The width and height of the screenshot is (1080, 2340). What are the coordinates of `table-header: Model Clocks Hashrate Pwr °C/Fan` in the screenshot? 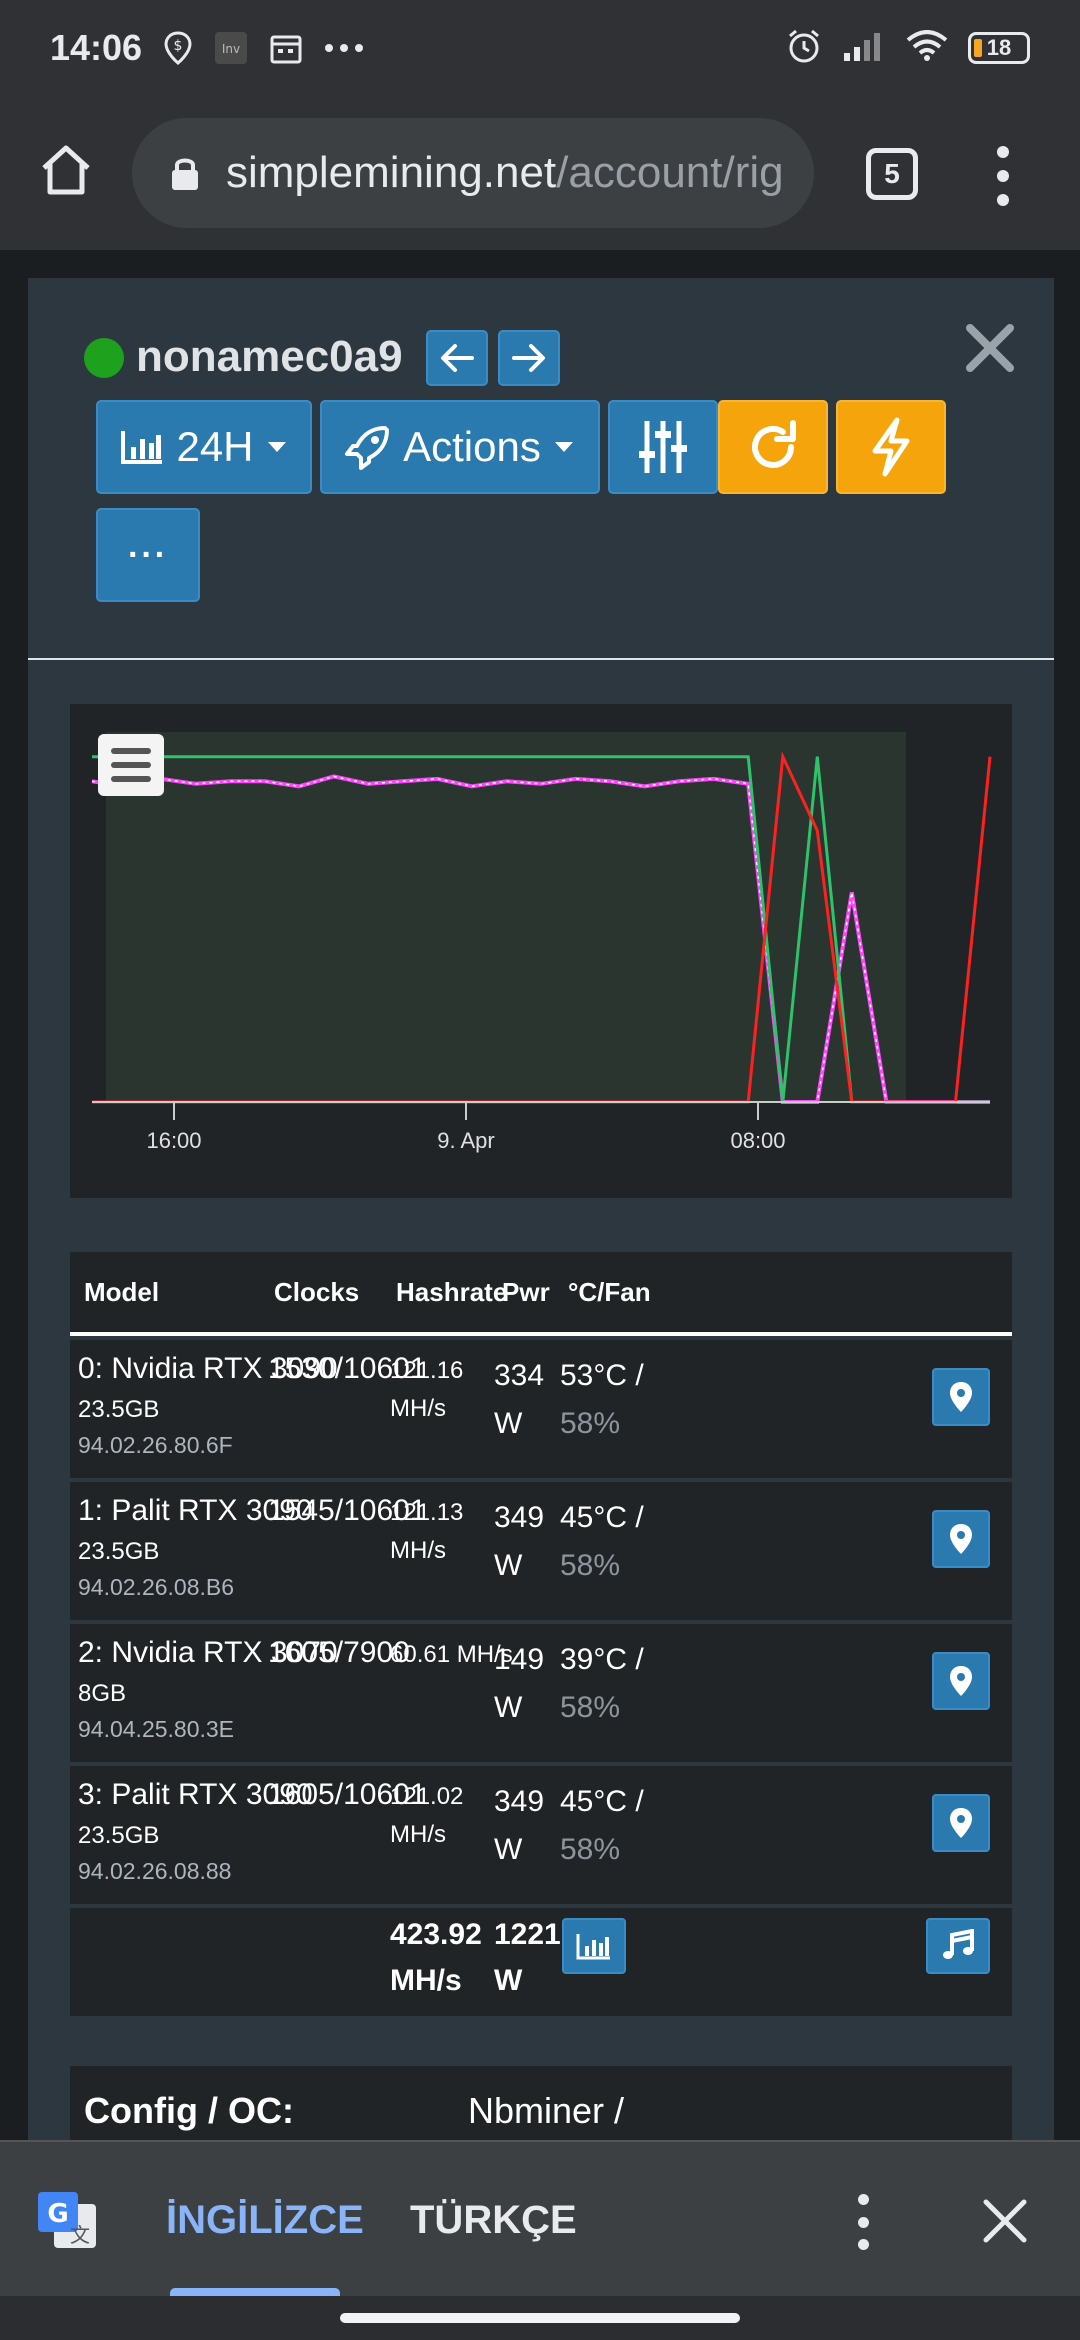 It's located at (541, 1294).